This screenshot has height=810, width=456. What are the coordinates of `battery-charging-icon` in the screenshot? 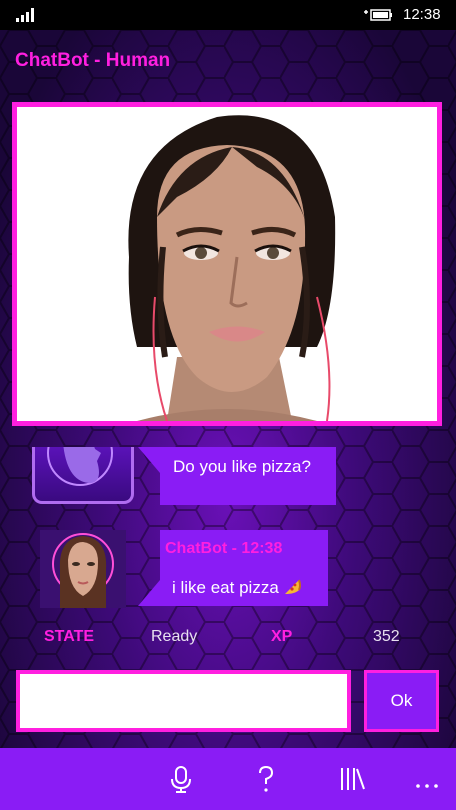 It's located at (378, 15).